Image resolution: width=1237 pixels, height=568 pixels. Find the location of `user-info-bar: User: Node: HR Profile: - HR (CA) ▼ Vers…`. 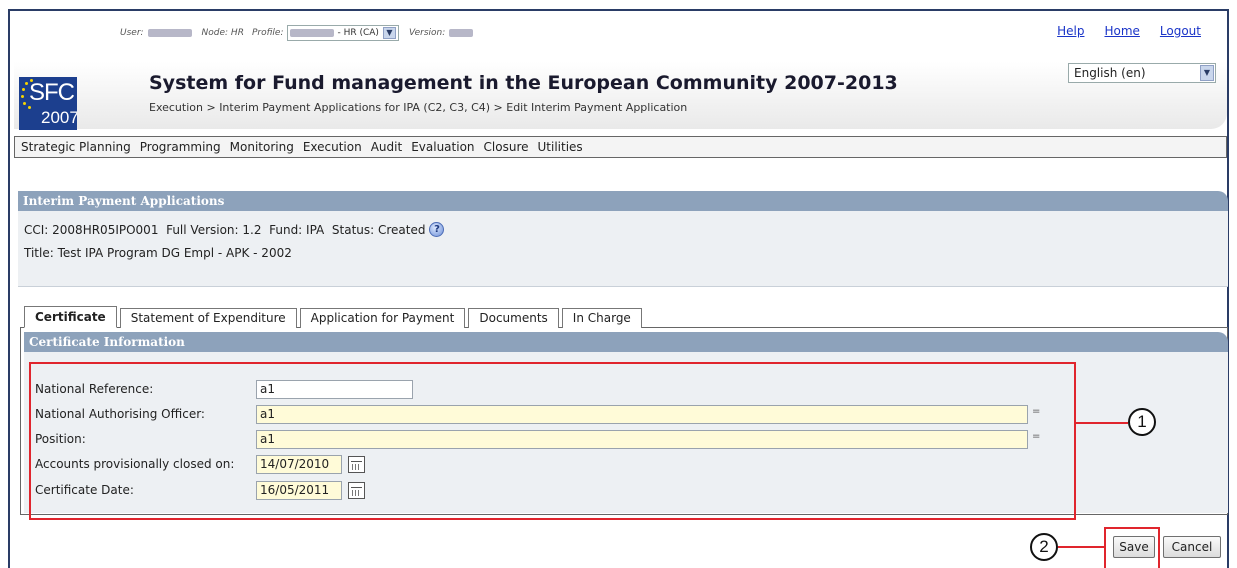

user-info-bar: User: Node: HR Profile: - HR (CA) ▼ Vers… is located at coordinates (297, 33).